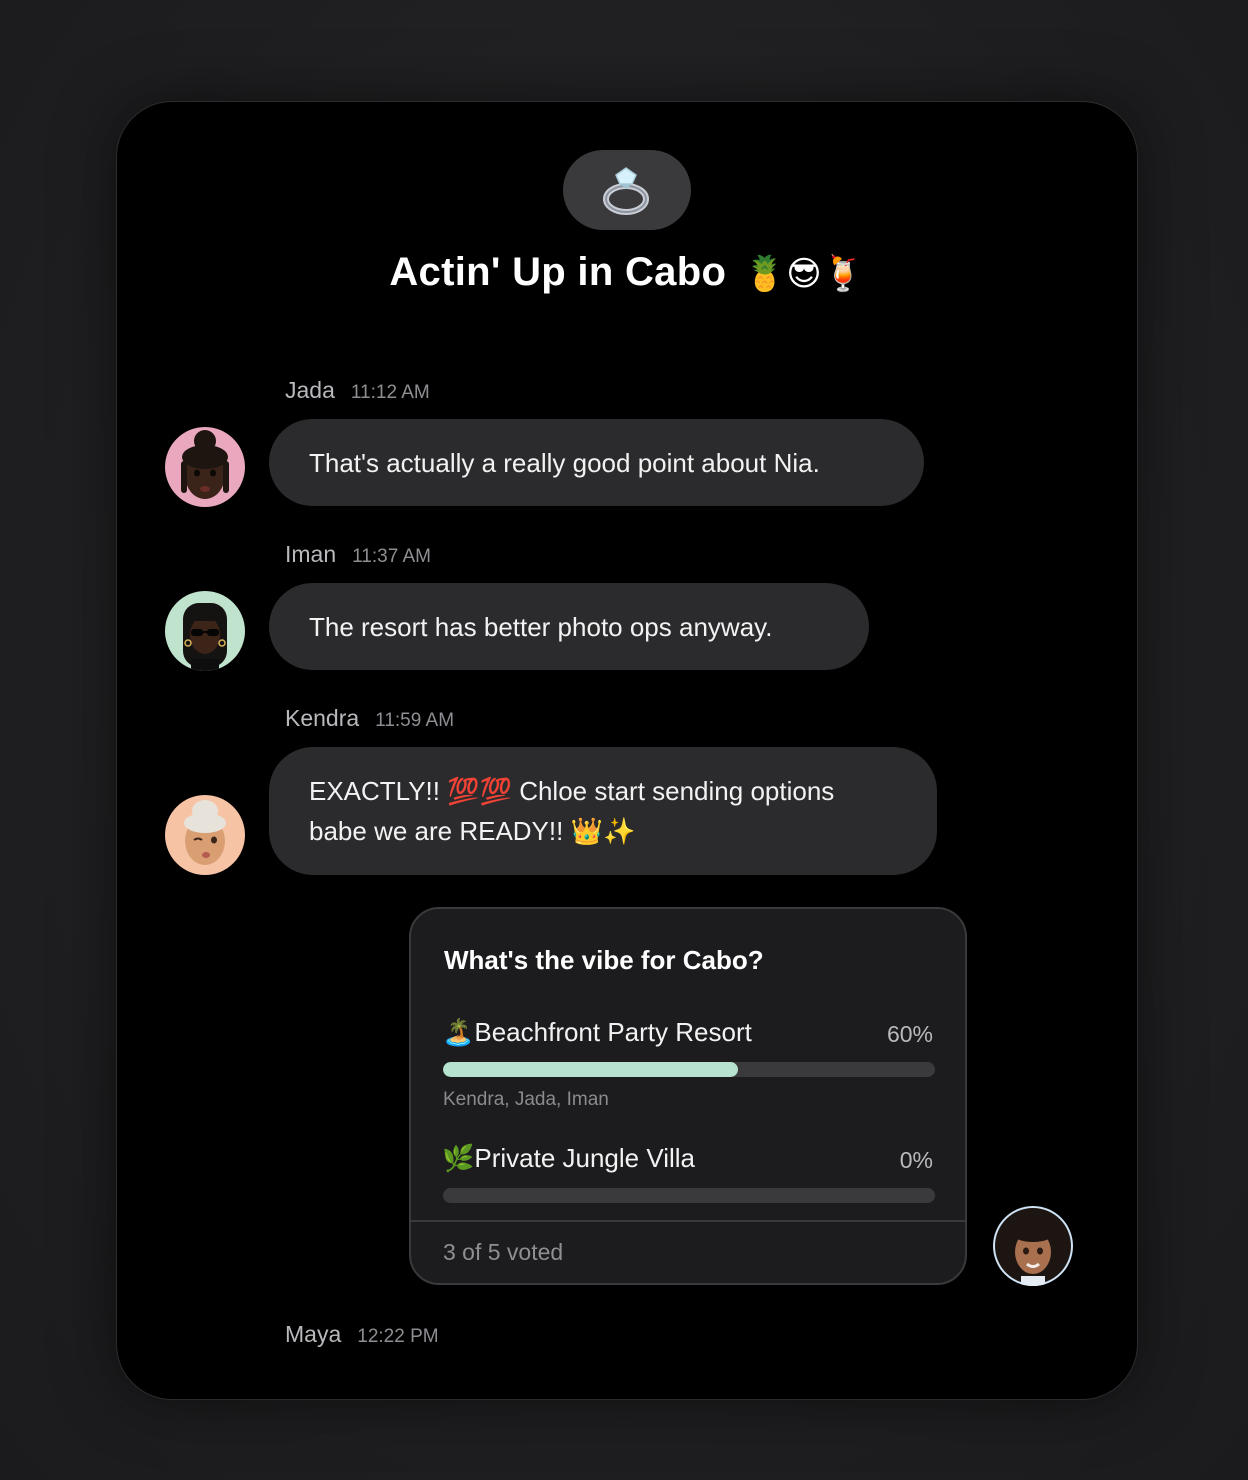 This screenshot has width=1248, height=1480. Describe the element at coordinates (916, 1160) in the screenshot. I see `poll-option-percent: 0%` at that location.